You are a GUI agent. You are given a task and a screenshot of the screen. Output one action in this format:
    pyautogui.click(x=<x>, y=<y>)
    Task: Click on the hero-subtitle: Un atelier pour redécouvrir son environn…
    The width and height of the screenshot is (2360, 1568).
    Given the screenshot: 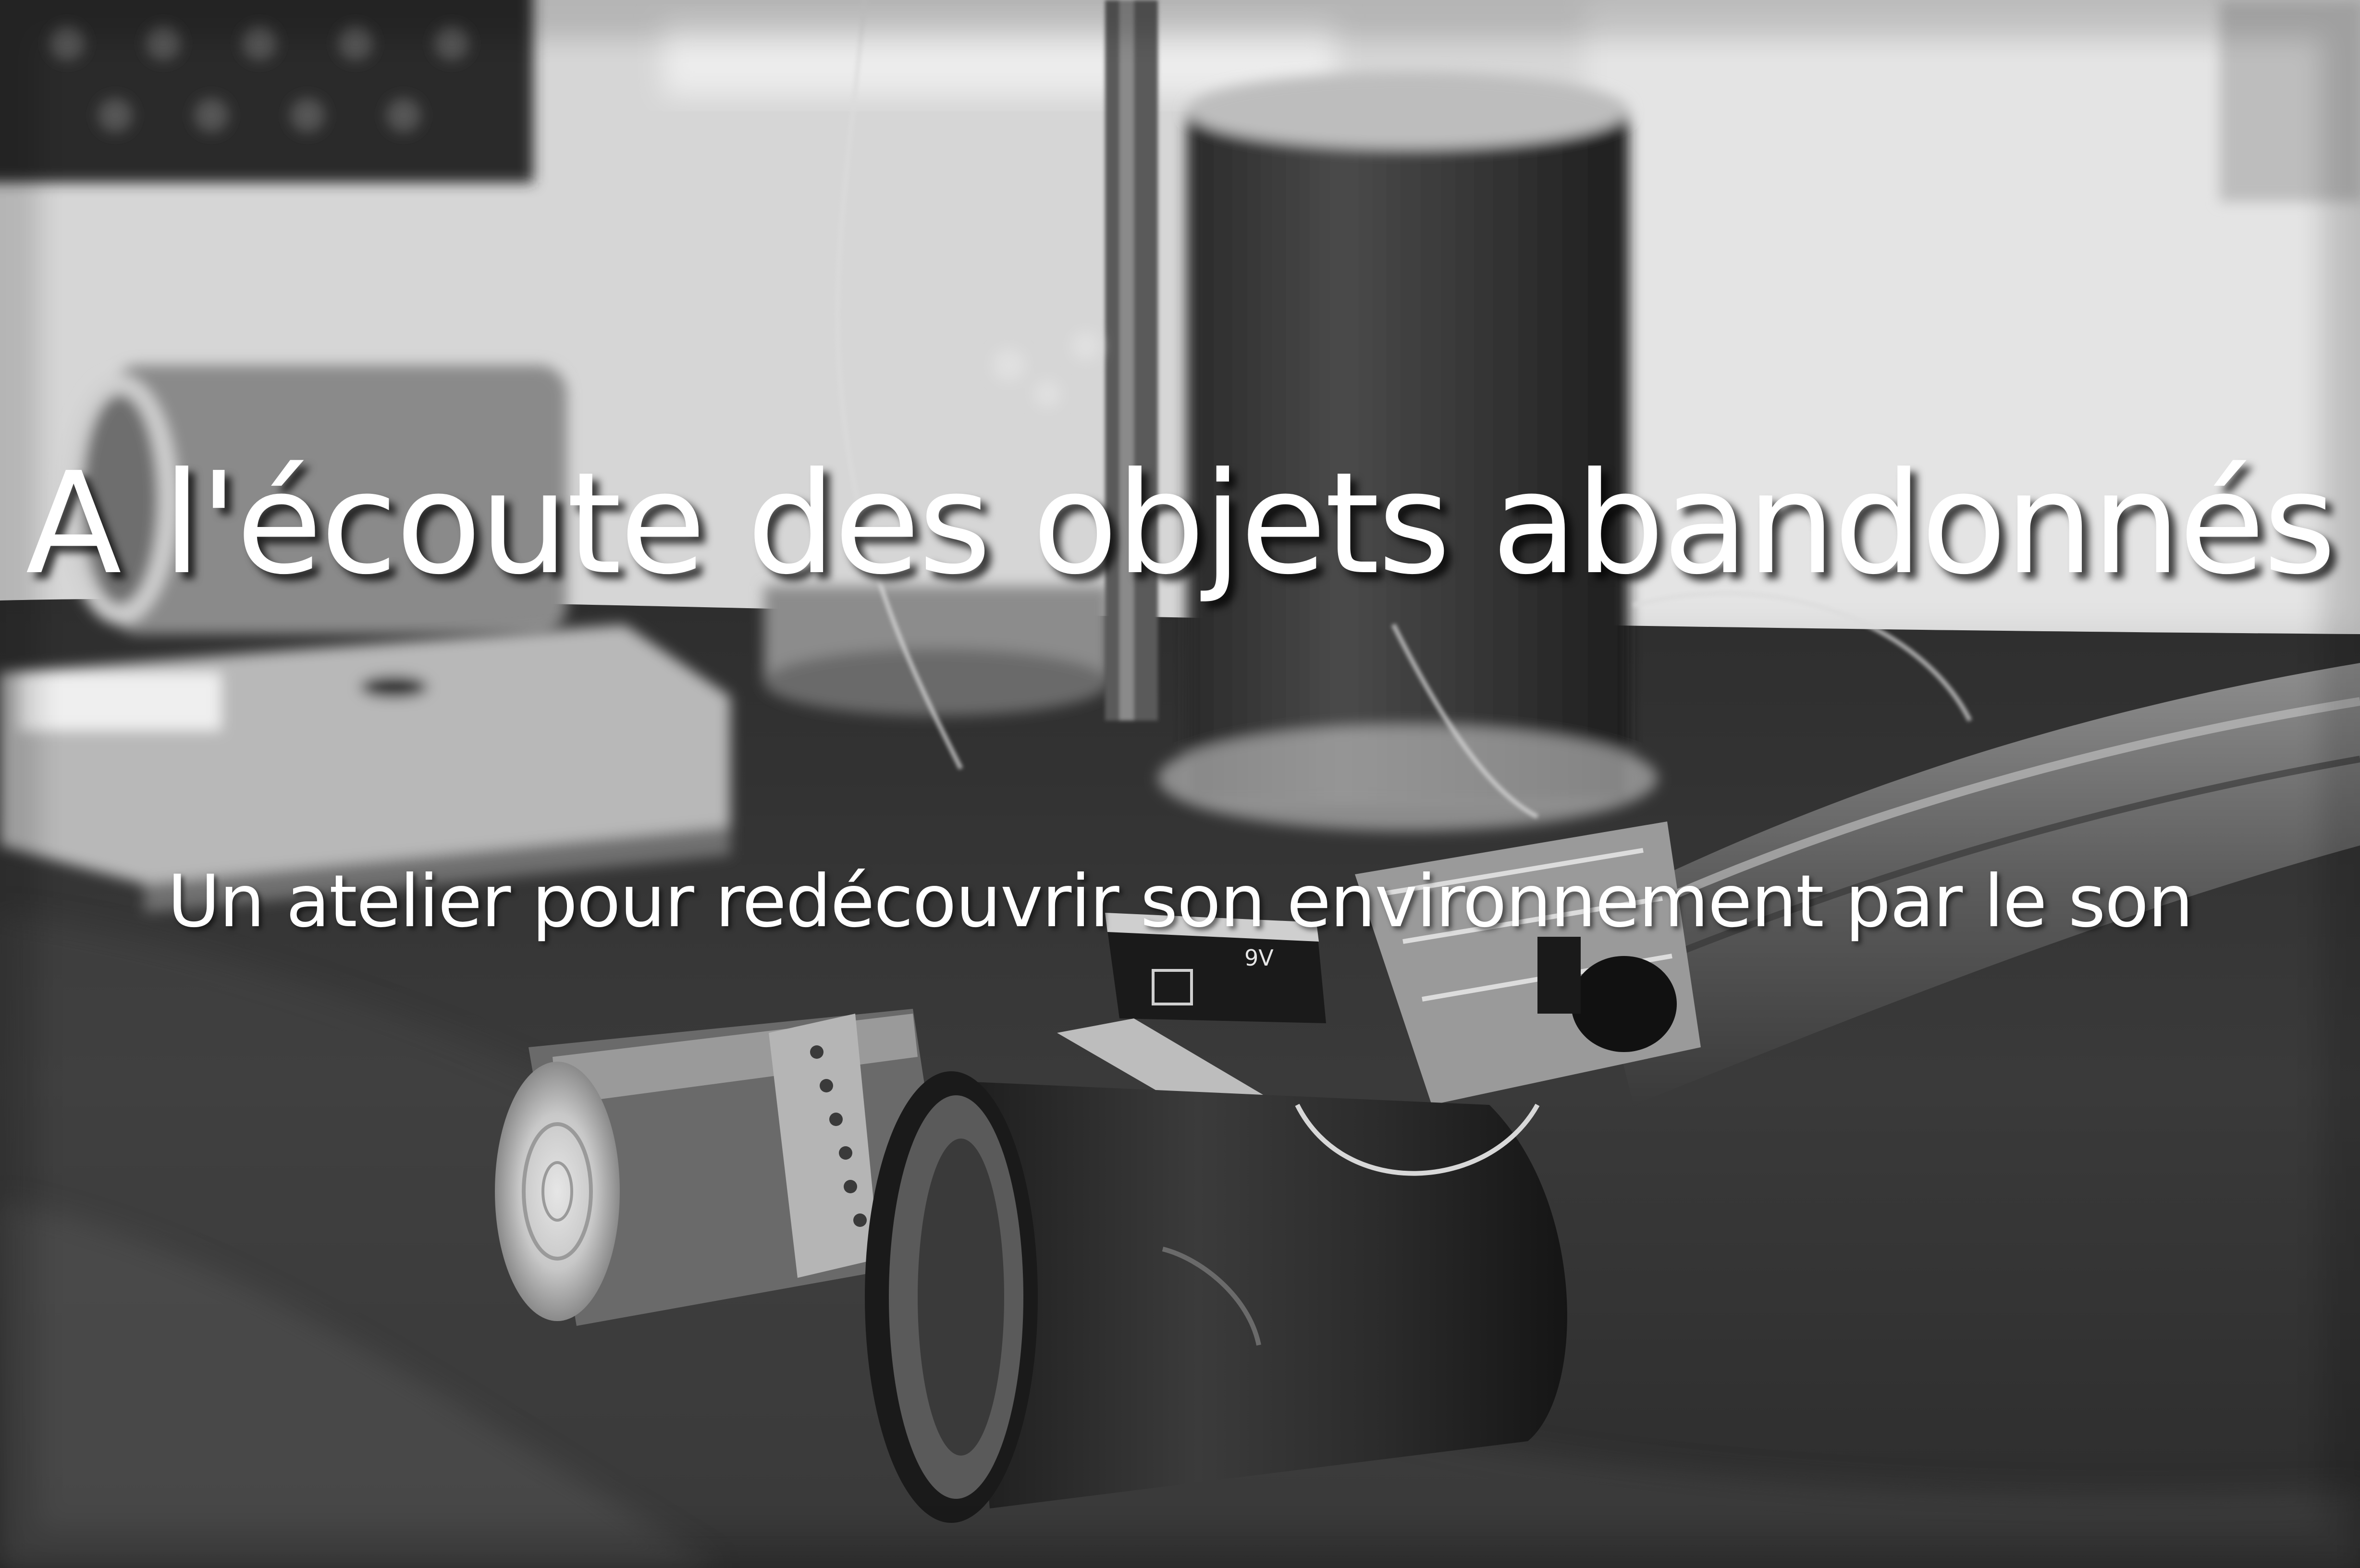 What is the action you would take?
    pyautogui.click(x=1180, y=902)
    